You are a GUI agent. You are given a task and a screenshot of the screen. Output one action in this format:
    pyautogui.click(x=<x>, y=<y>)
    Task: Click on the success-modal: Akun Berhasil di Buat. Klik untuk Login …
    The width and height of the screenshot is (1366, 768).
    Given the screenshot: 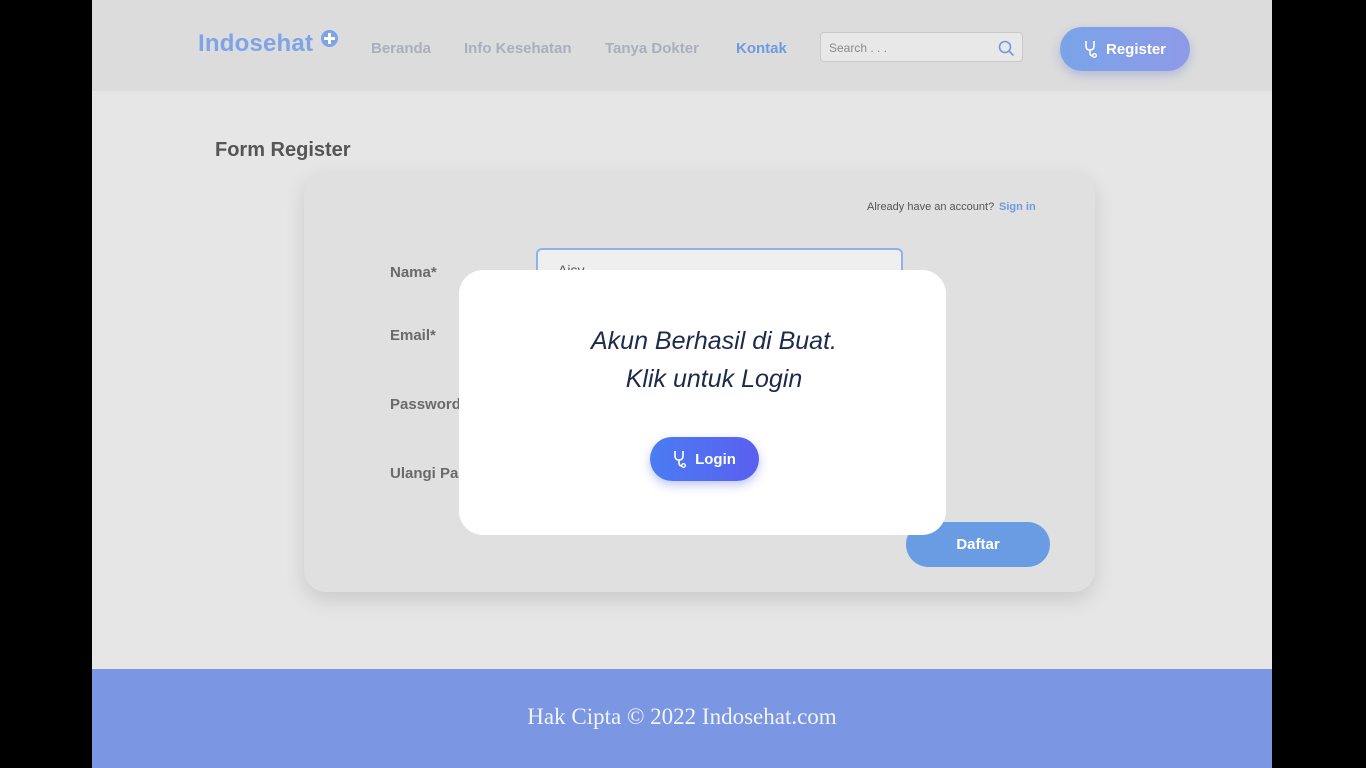 What is the action you would take?
    pyautogui.click(x=702, y=402)
    